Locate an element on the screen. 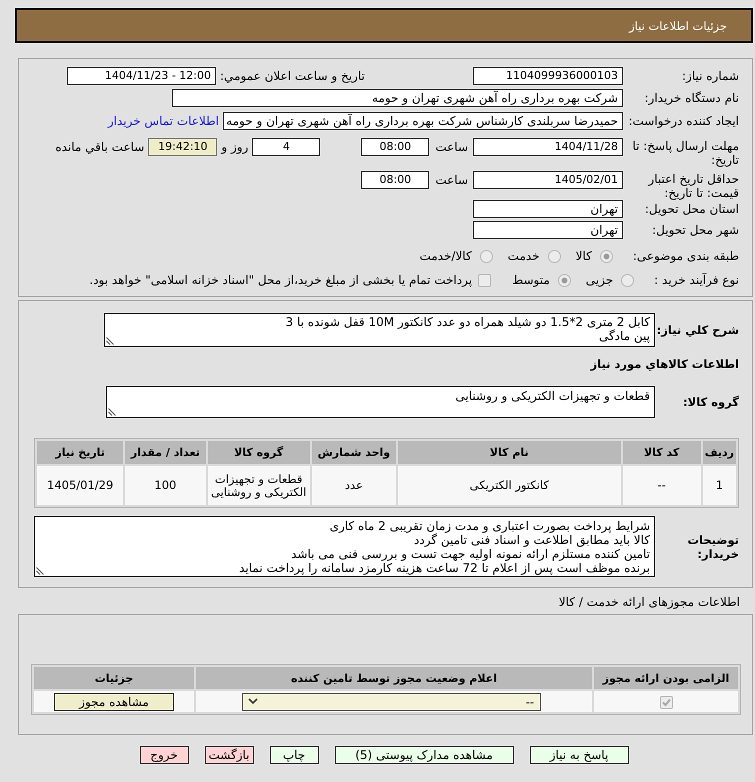  table-header-cell: ردیف is located at coordinates (719, 452).